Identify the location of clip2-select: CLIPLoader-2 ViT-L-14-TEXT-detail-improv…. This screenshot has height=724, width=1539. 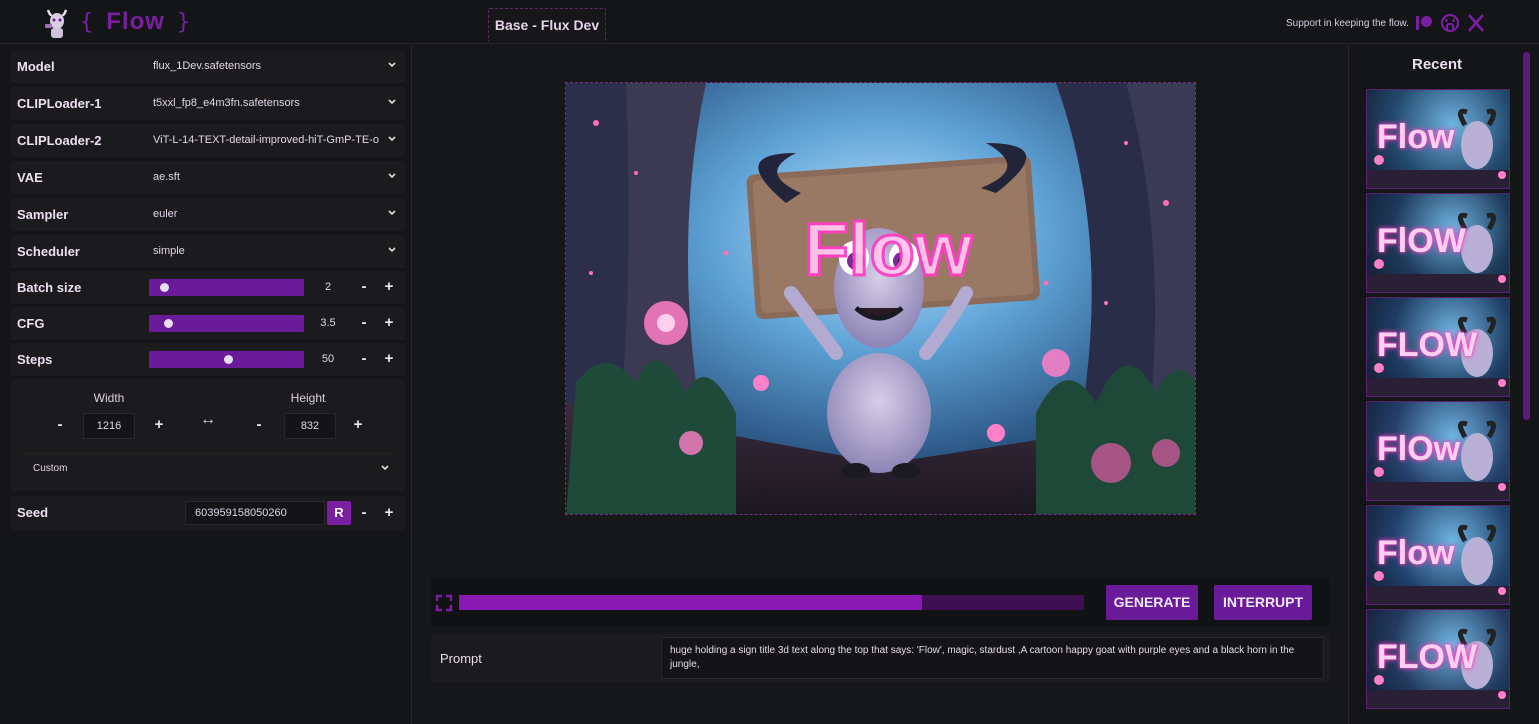
(208, 140).